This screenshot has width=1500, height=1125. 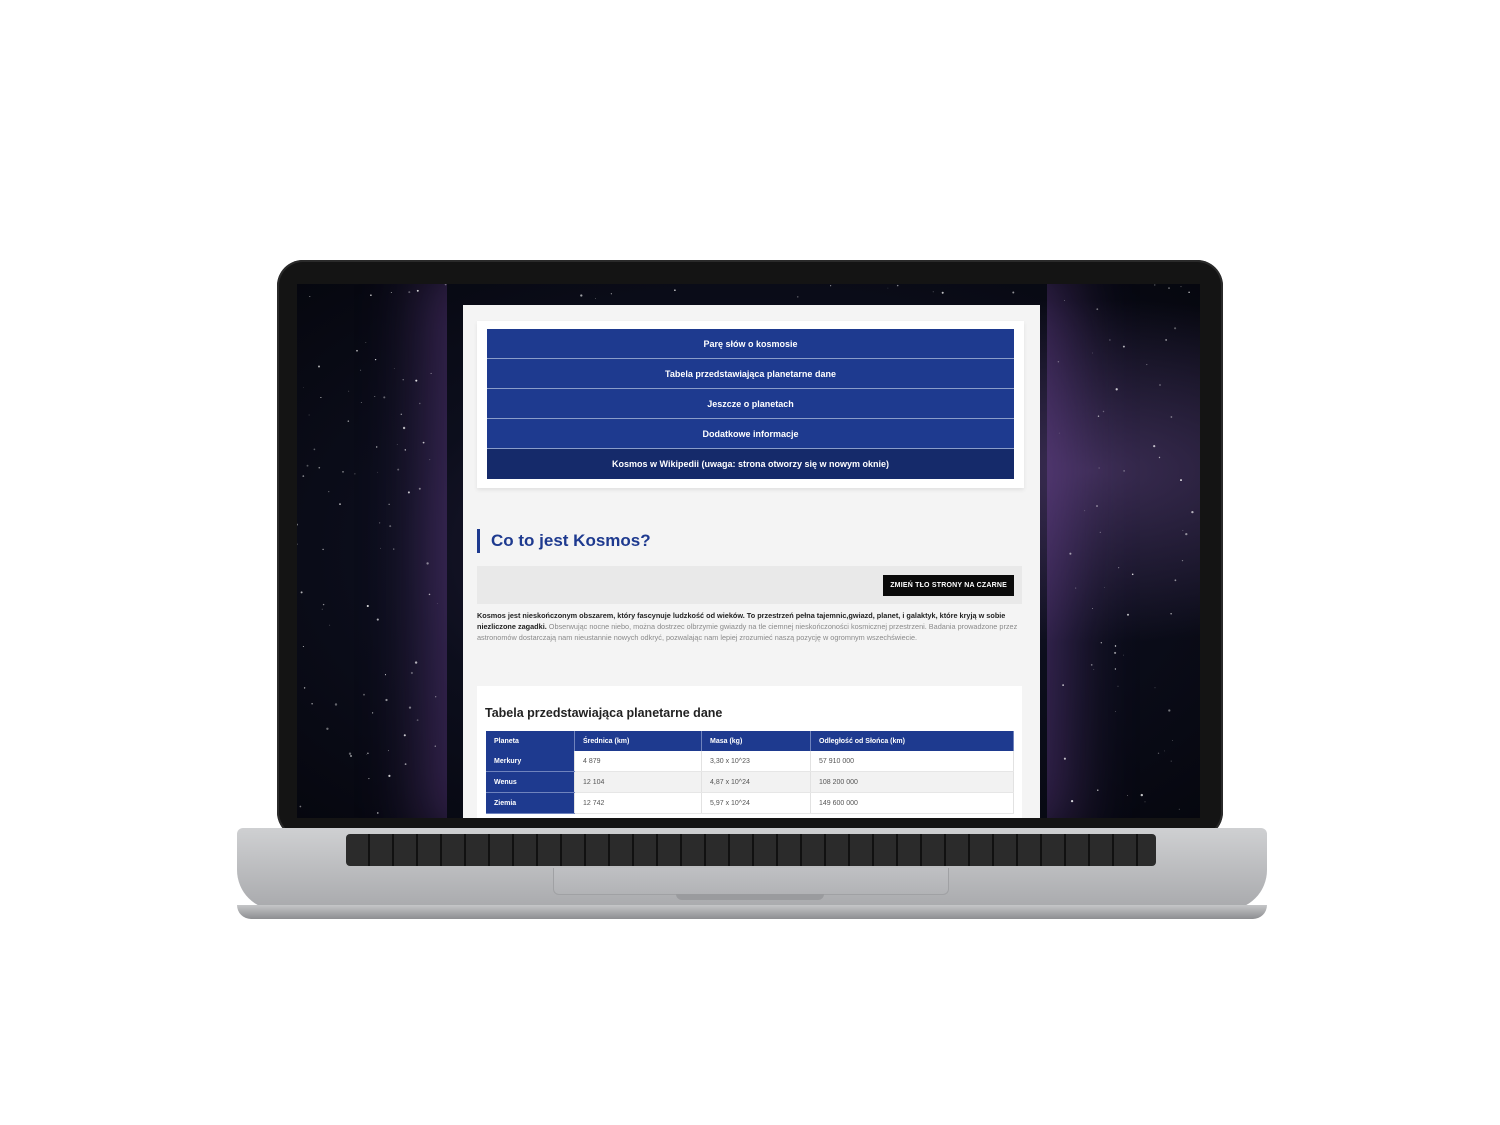 I want to click on table-cell: 149 600 000, so click(x=912, y=803).